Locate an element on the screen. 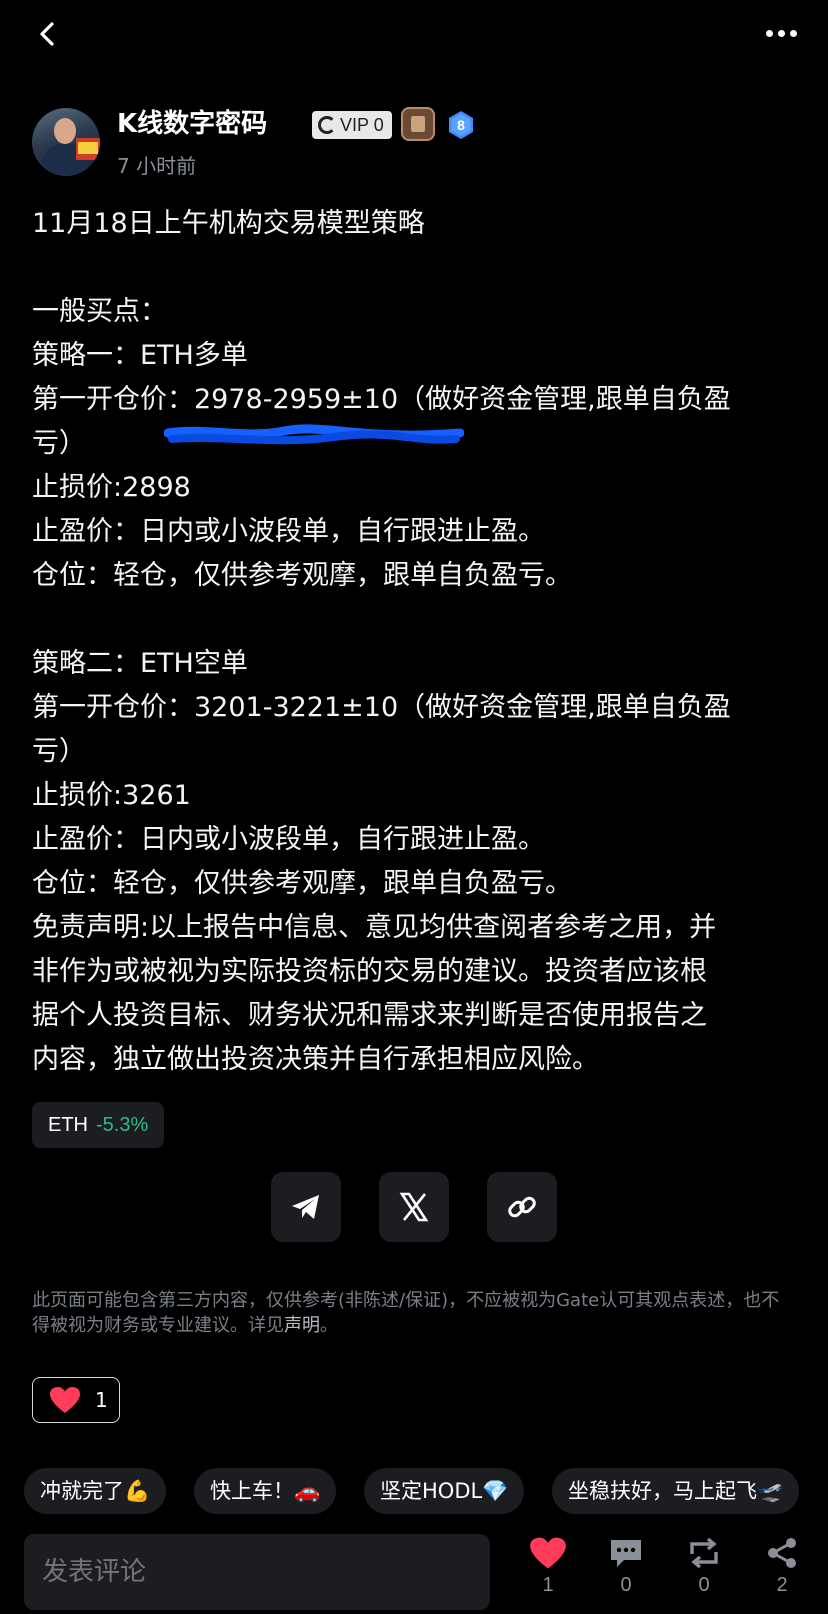 Image resolution: width=828 pixels, height=1614 pixels. copy-link-button is located at coordinates (522, 1207).